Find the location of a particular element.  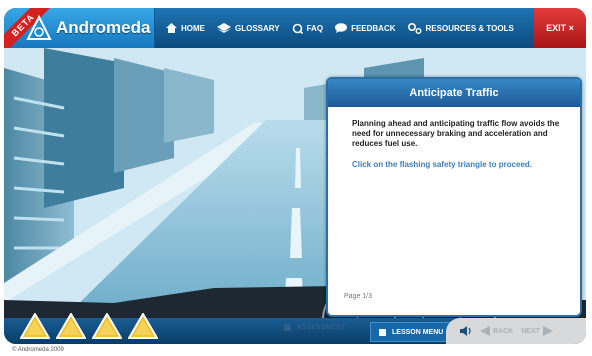

book-icon is located at coordinates (224, 28).